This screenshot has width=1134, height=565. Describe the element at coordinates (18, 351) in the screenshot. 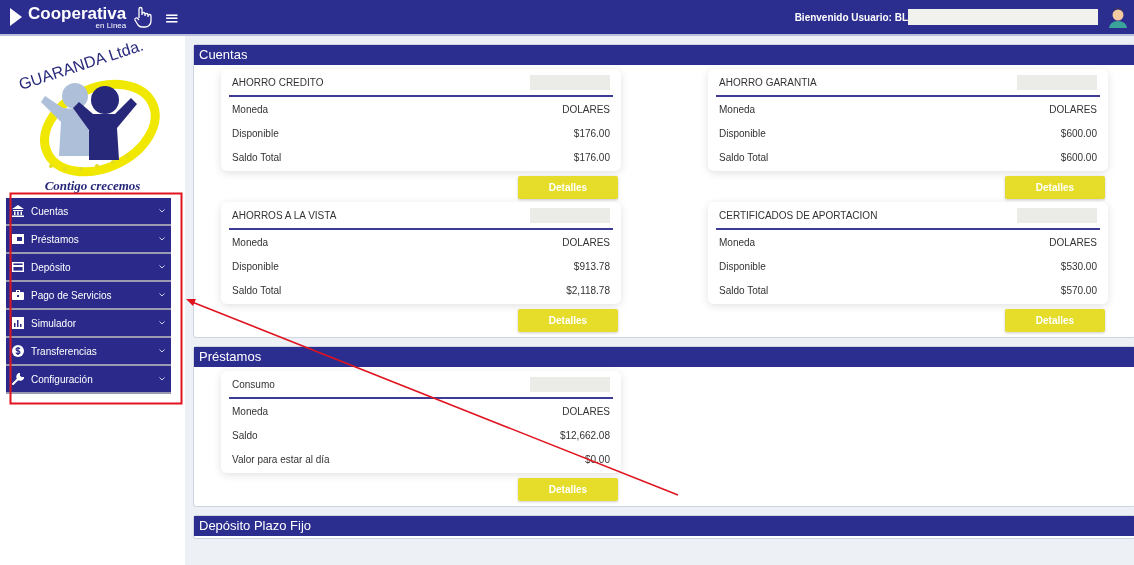

I see `dollar-coin-icon` at that location.